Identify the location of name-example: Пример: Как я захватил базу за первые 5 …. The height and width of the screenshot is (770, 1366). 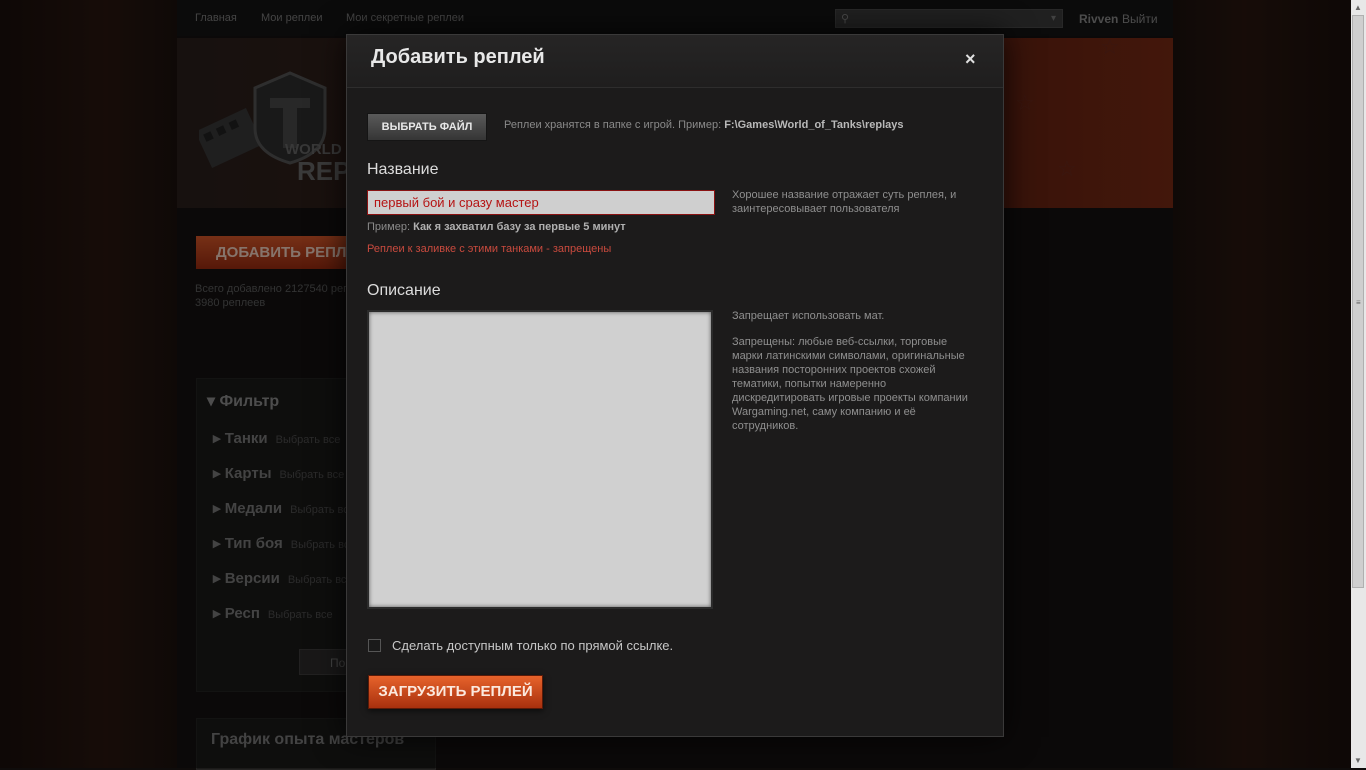
(496, 227).